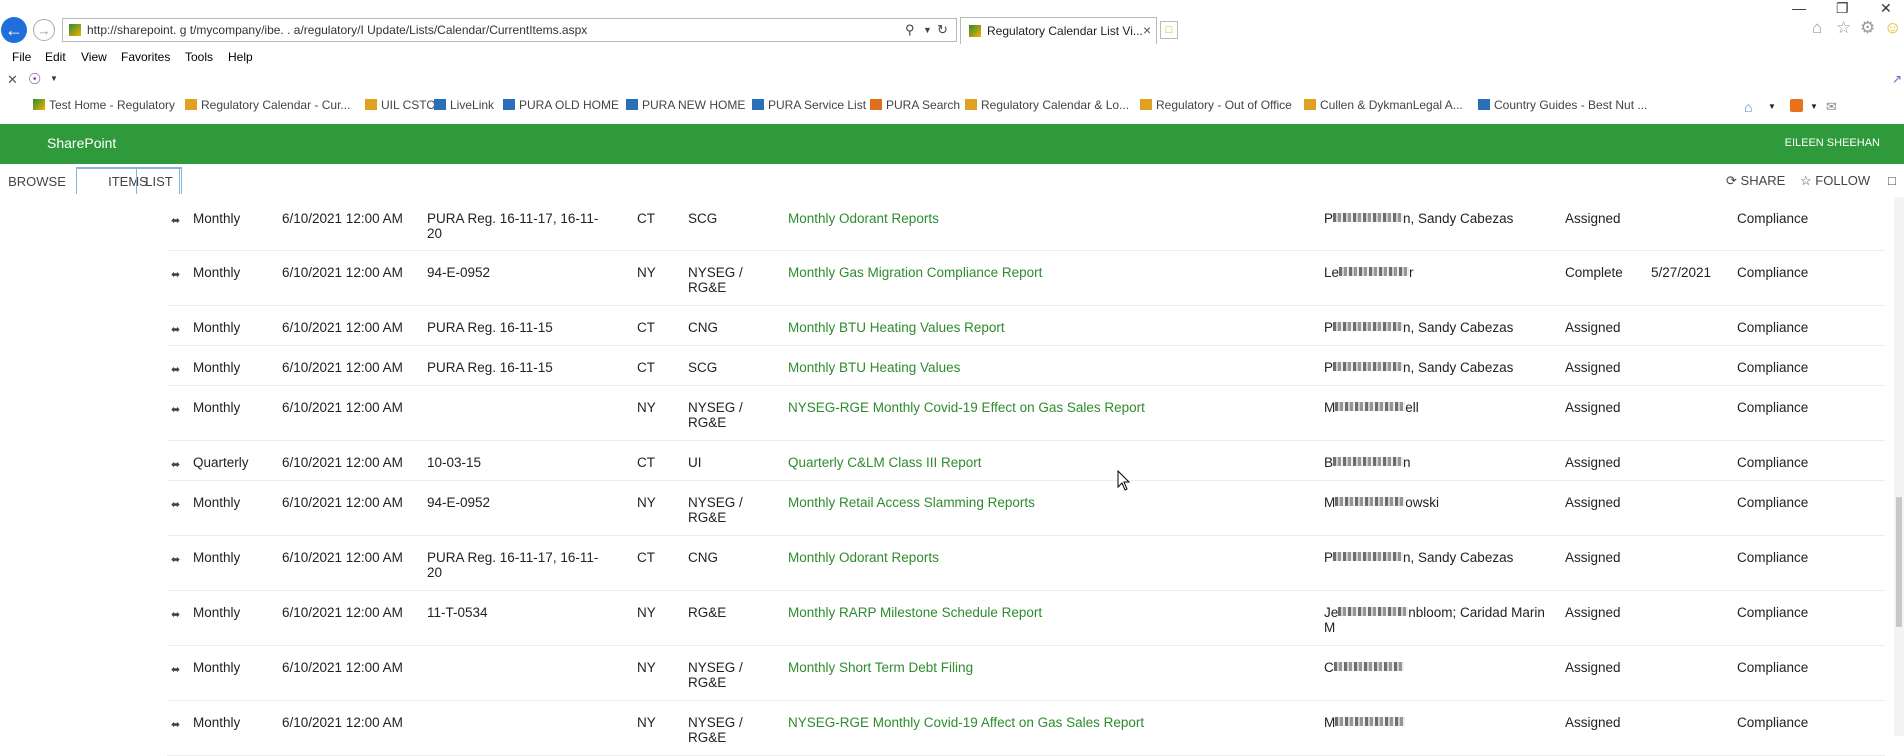 The width and height of the screenshot is (1904, 756). I want to click on gear-icon: ⚙, so click(1867, 28).